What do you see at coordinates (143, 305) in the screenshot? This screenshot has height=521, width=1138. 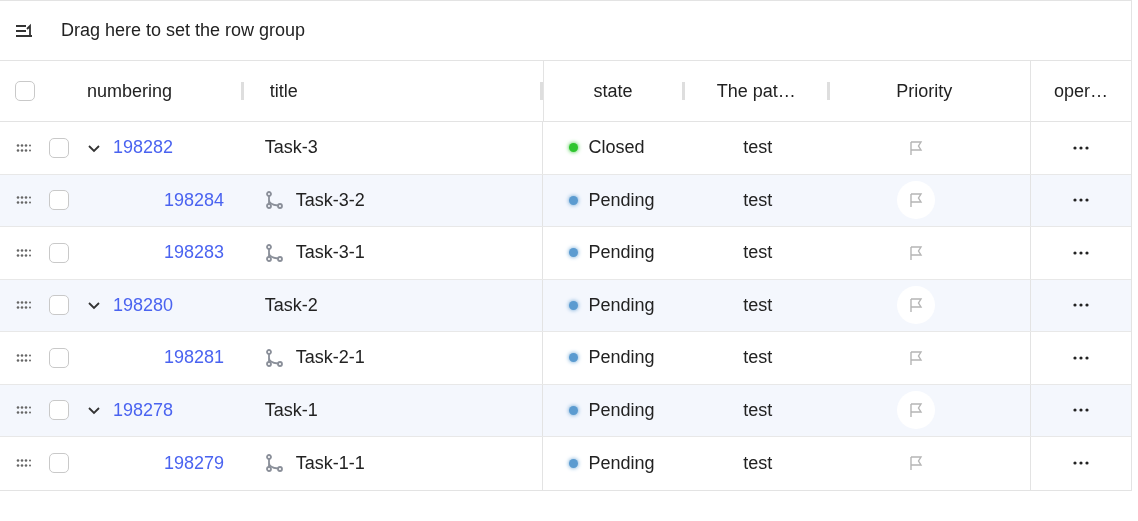 I see `task-number-link: 198280` at bounding box center [143, 305].